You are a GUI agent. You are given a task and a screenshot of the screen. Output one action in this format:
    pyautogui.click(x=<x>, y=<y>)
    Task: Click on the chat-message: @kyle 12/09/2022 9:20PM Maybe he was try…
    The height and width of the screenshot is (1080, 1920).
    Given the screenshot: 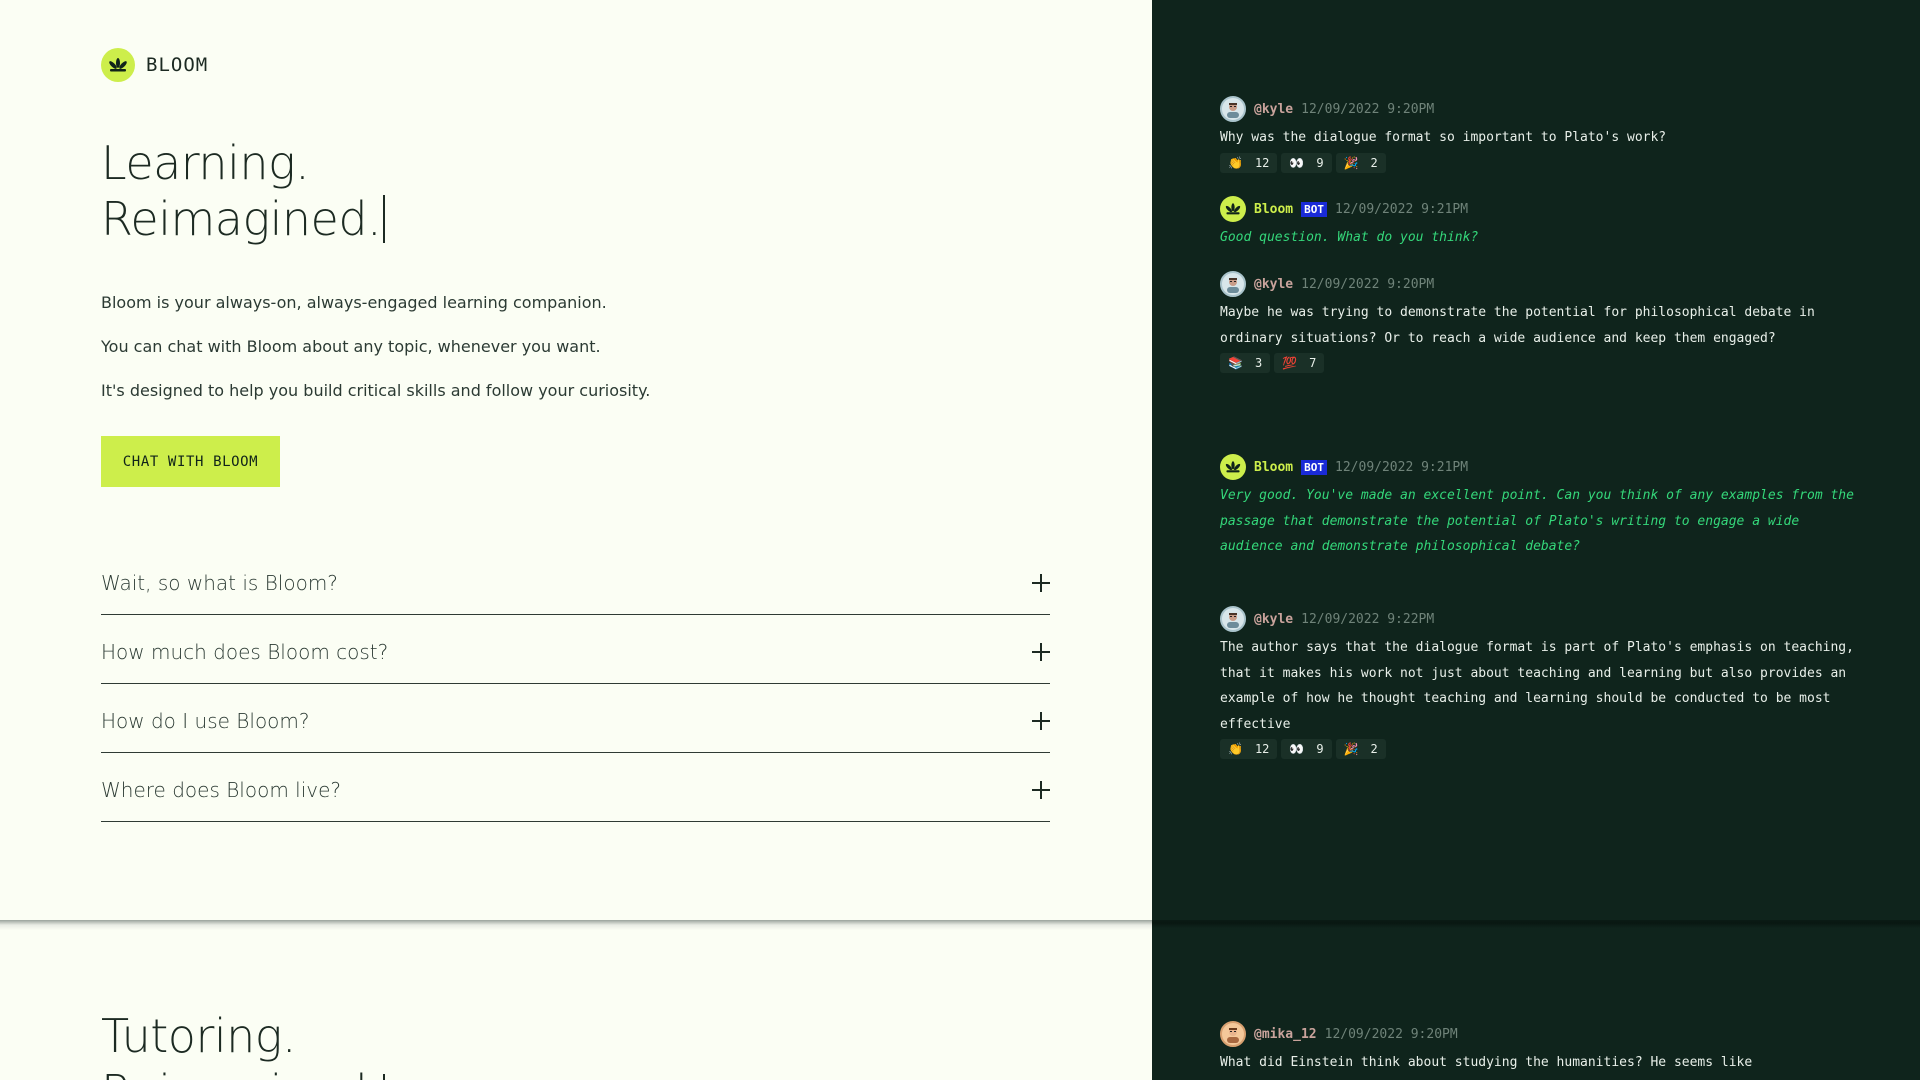 What is the action you would take?
    pyautogui.click(x=1540, y=322)
    